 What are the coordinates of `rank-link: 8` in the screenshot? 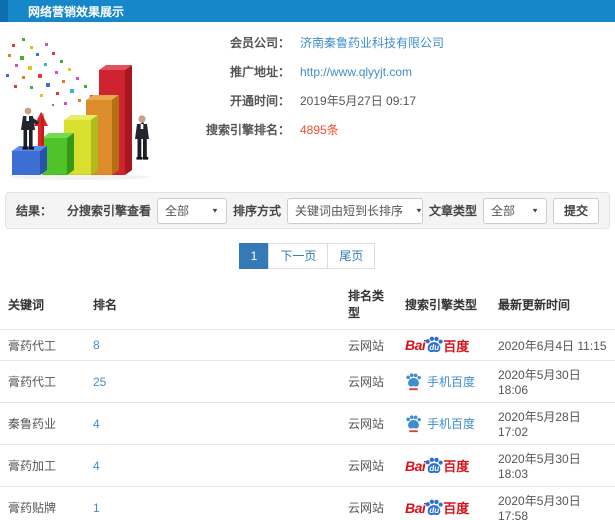 It's located at (96, 345).